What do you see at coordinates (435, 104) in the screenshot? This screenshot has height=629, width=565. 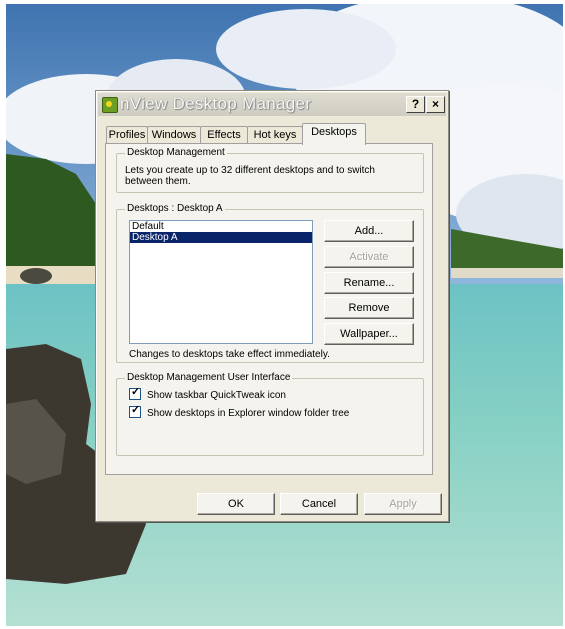 I see `close-button: ×` at bounding box center [435, 104].